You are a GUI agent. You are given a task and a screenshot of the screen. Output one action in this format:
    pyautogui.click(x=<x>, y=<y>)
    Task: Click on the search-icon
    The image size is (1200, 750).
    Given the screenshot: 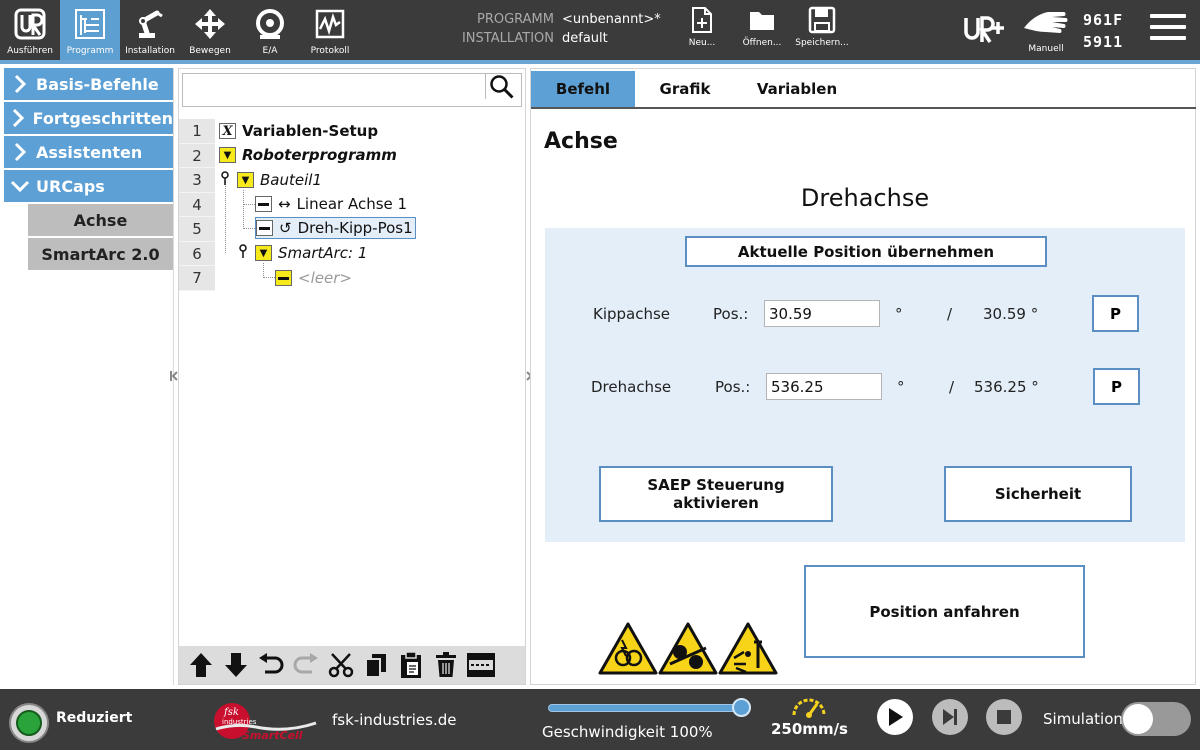 What is the action you would take?
    pyautogui.click(x=502, y=87)
    